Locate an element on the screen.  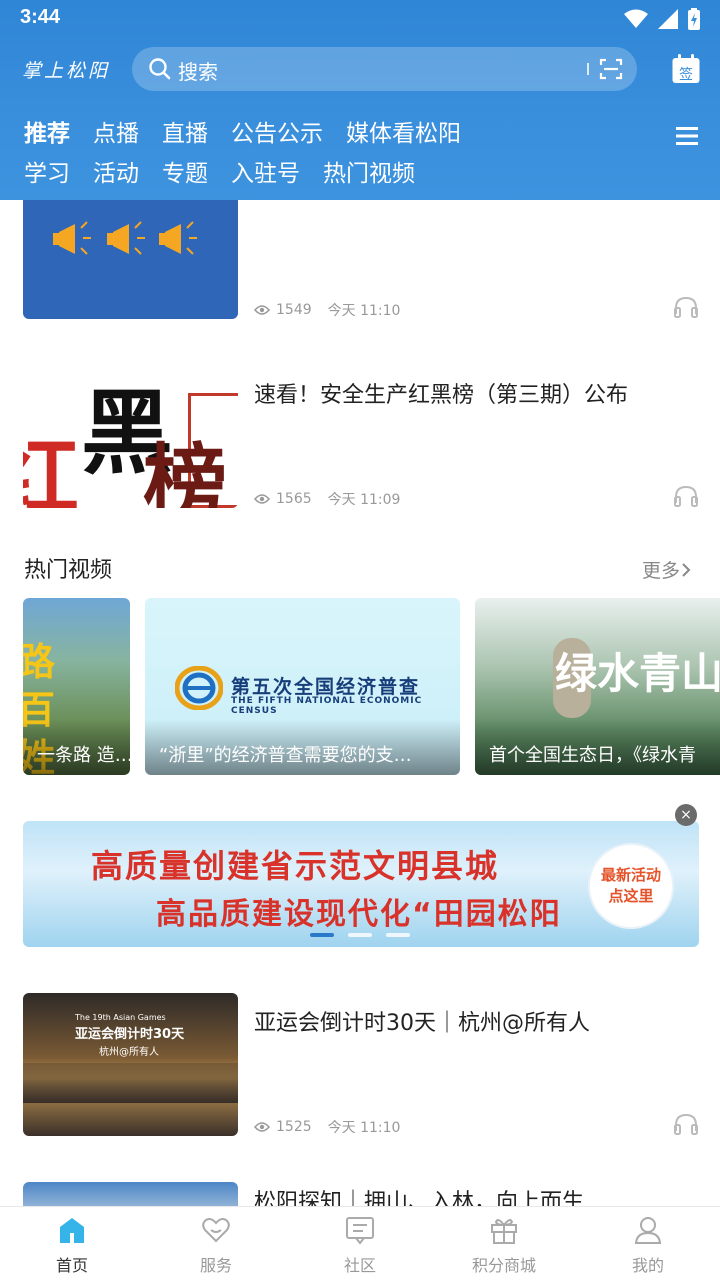
nav-points-mall: 积分商城 is located at coordinates (504, 1243).